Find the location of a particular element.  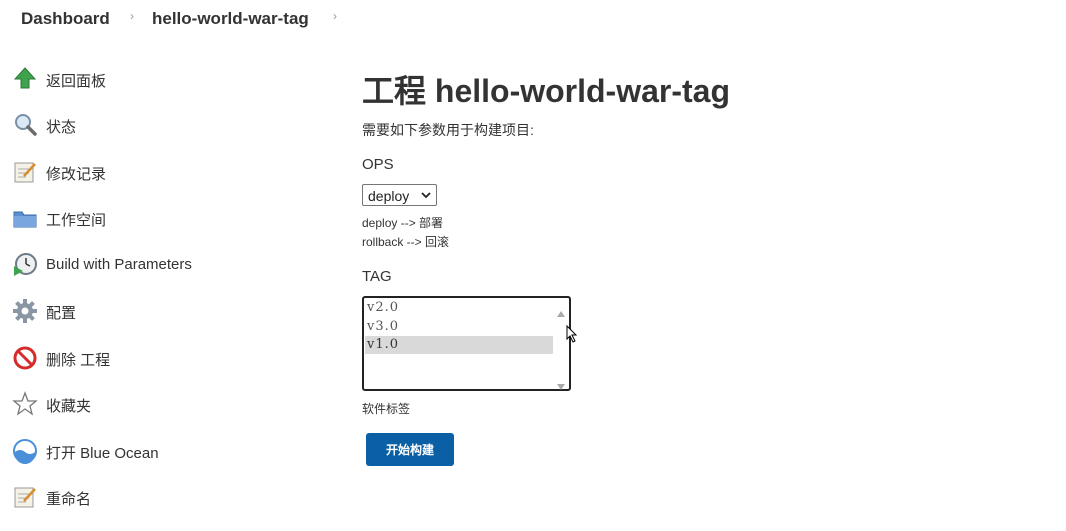

sidebar-item-label: 状态 is located at coordinates (61, 127).